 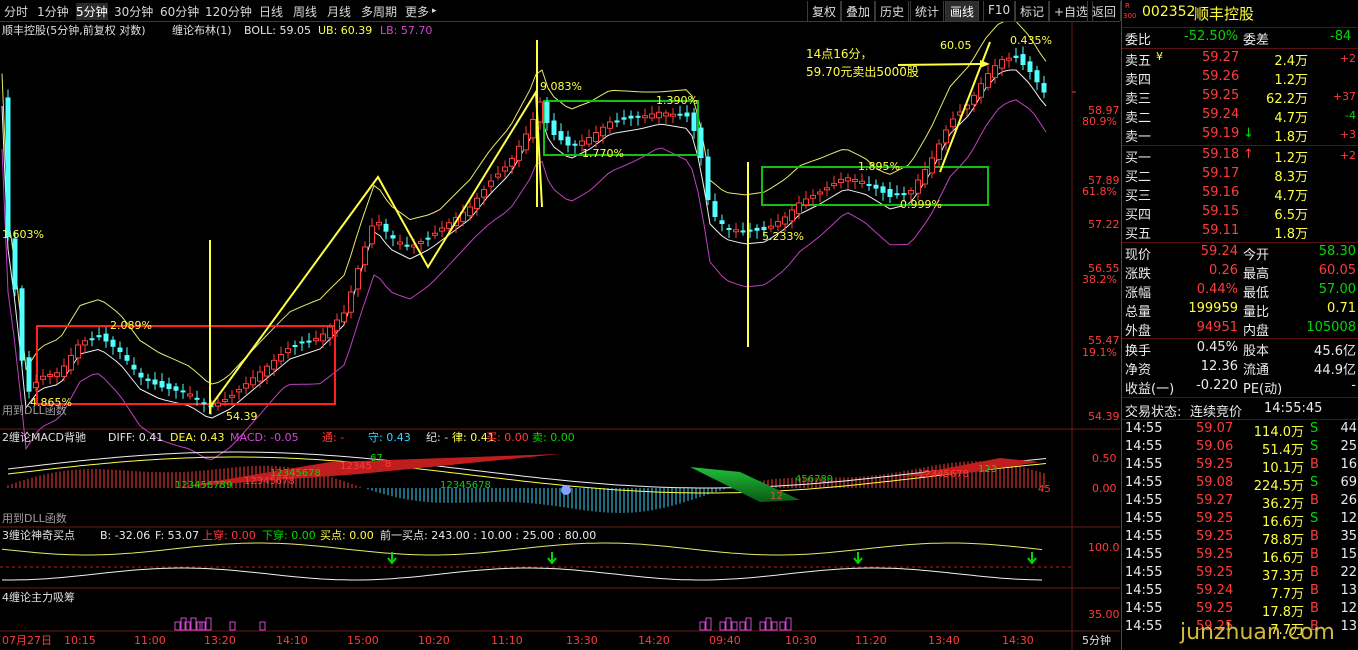 What do you see at coordinates (179, 11) in the screenshot?
I see `period-tab-60min: 60分钟` at bounding box center [179, 11].